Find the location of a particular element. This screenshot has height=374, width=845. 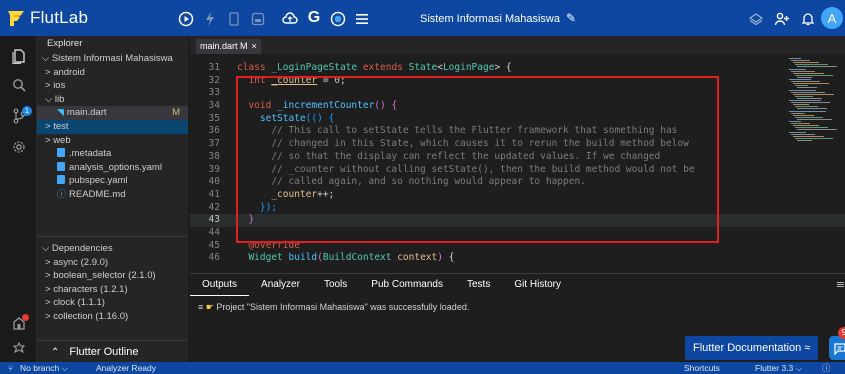

dependency-item: > collection (1.16.0) is located at coordinates (112, 317).